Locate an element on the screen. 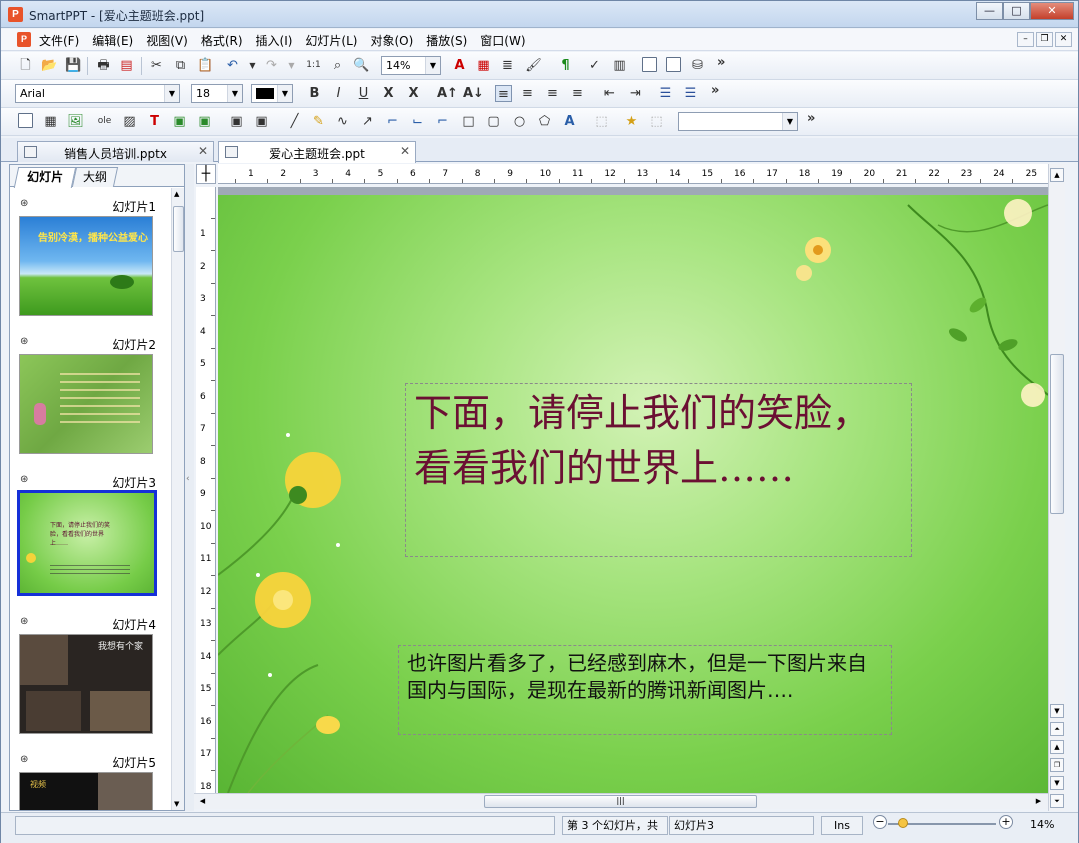  bulleted-list-icon: ☰ is located at coordinates (690, 93).